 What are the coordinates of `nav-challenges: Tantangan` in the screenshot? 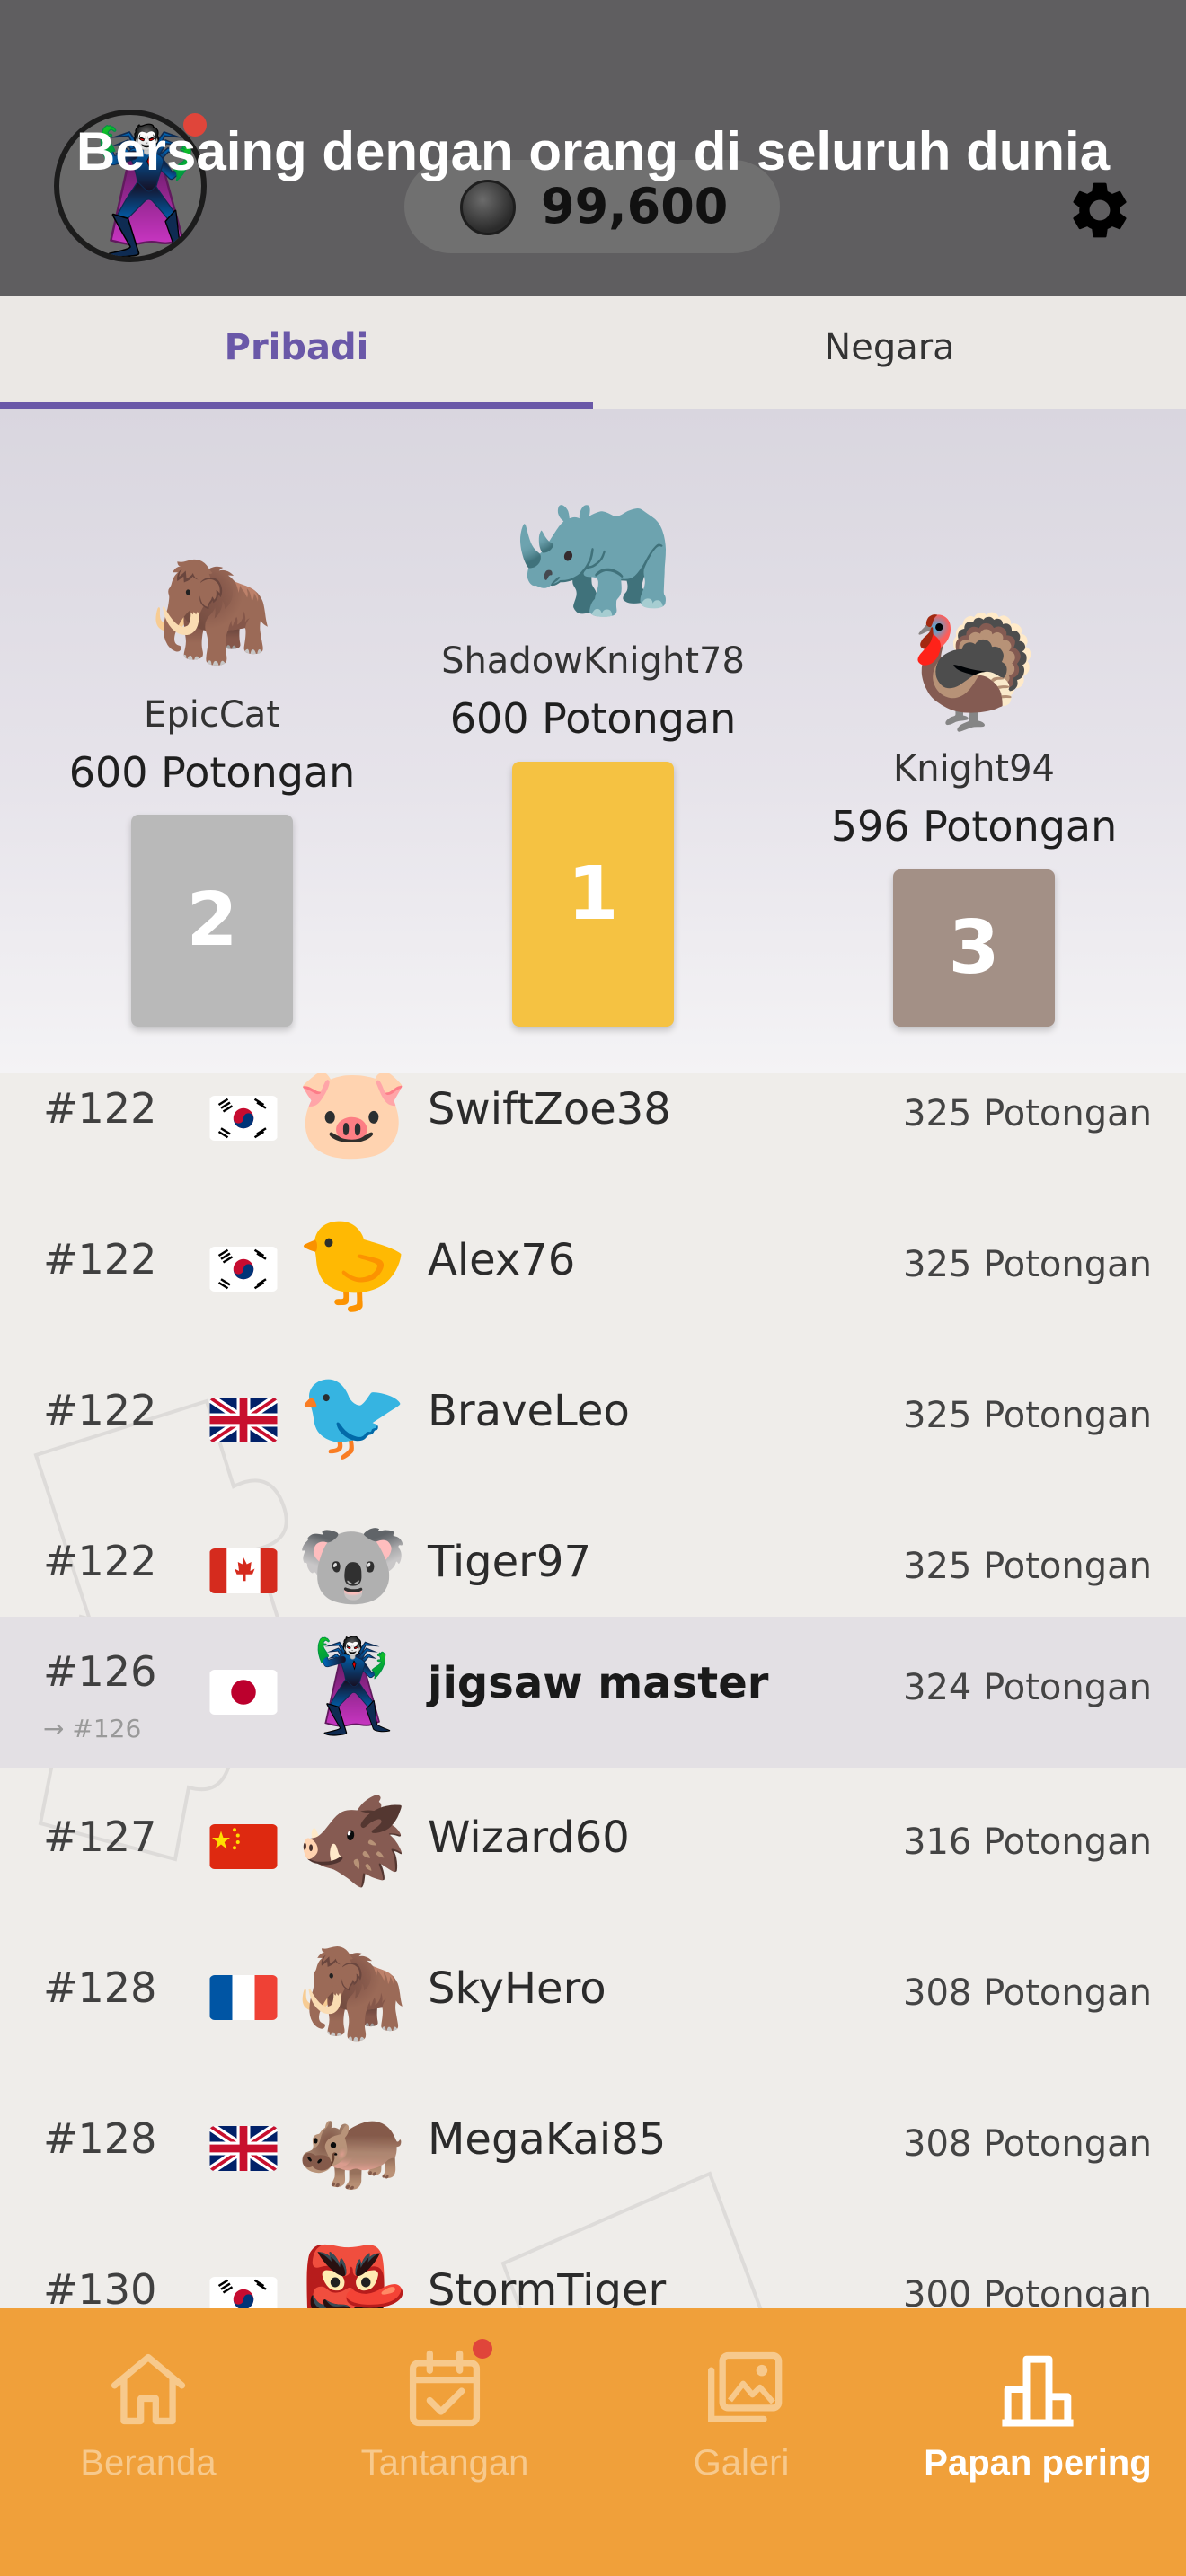 It's located at (444, 2442).